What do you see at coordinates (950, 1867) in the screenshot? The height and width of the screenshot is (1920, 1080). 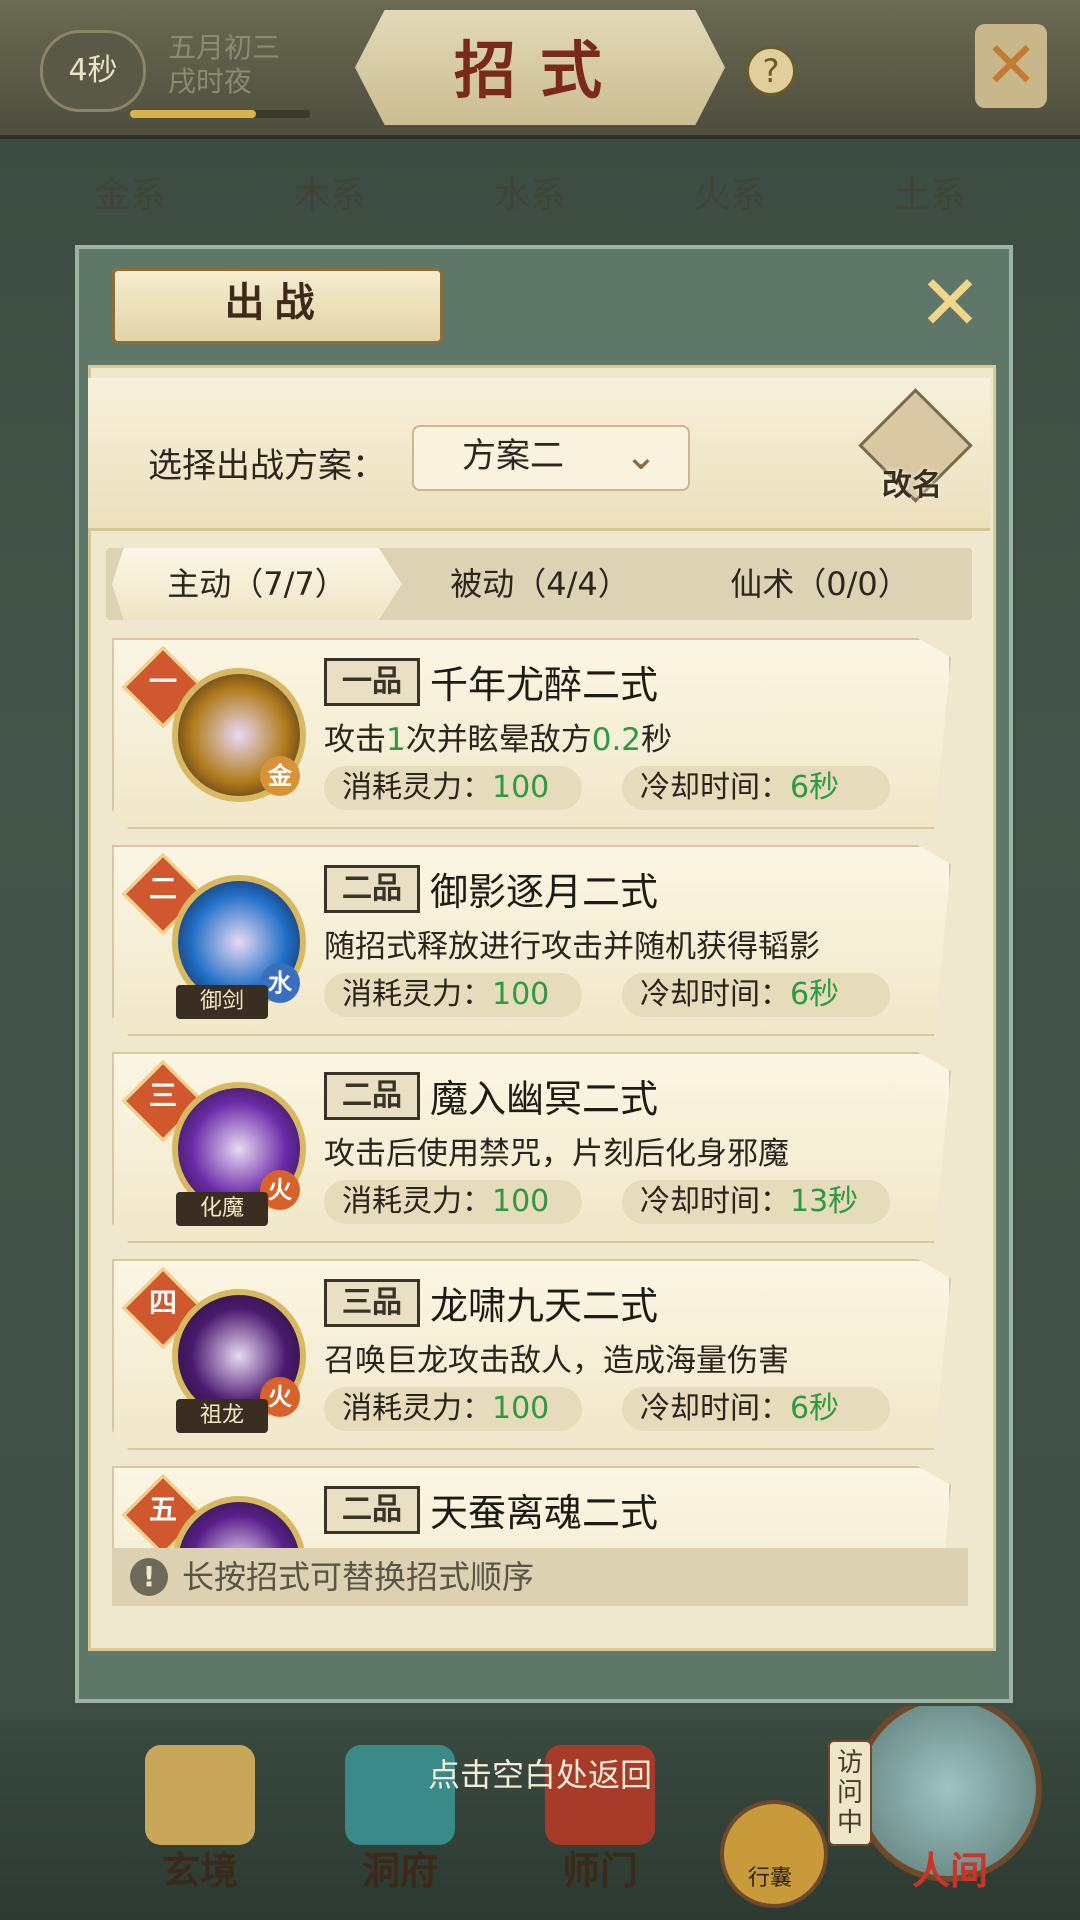 I see `nav-world: 人间` at bounding box center [950, 1867].